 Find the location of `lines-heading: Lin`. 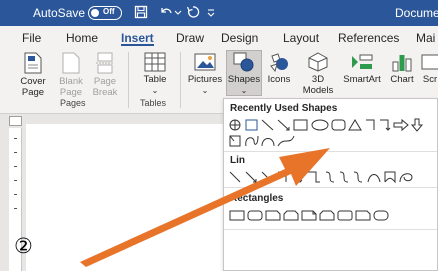

lines-heading: Lin is located at coordinates (237, 160).